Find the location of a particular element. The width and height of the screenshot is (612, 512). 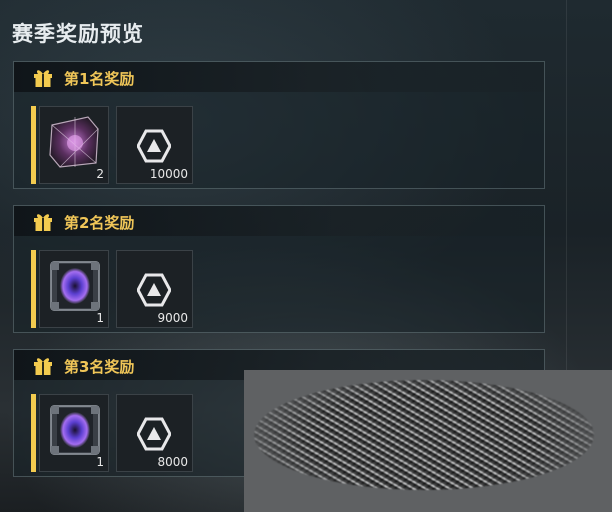

currency-slot: 8000 is located at coordinates (154, 433).